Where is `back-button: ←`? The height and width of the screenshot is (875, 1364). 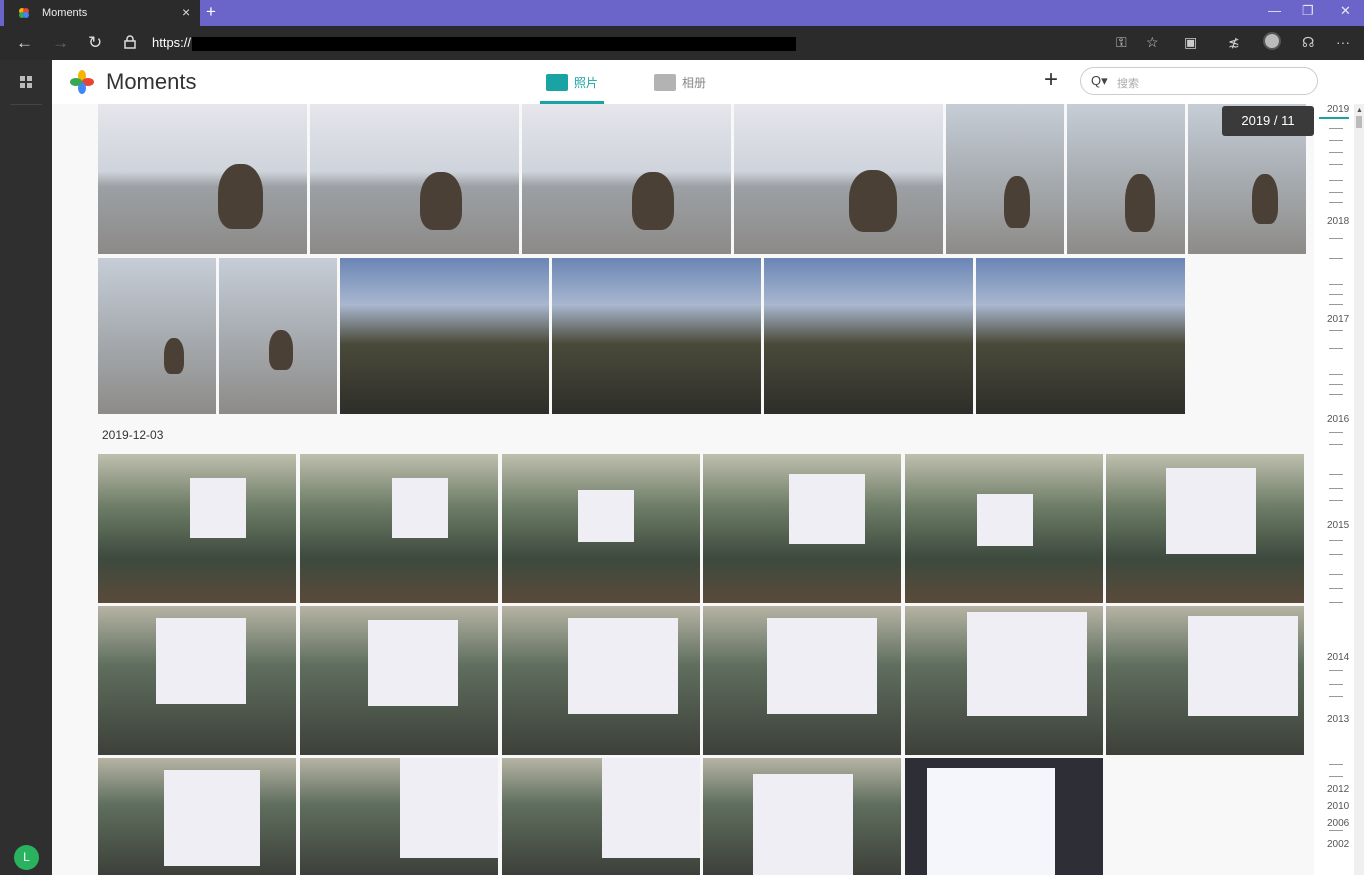 back-button: ← is located at coordinates (24, 43).